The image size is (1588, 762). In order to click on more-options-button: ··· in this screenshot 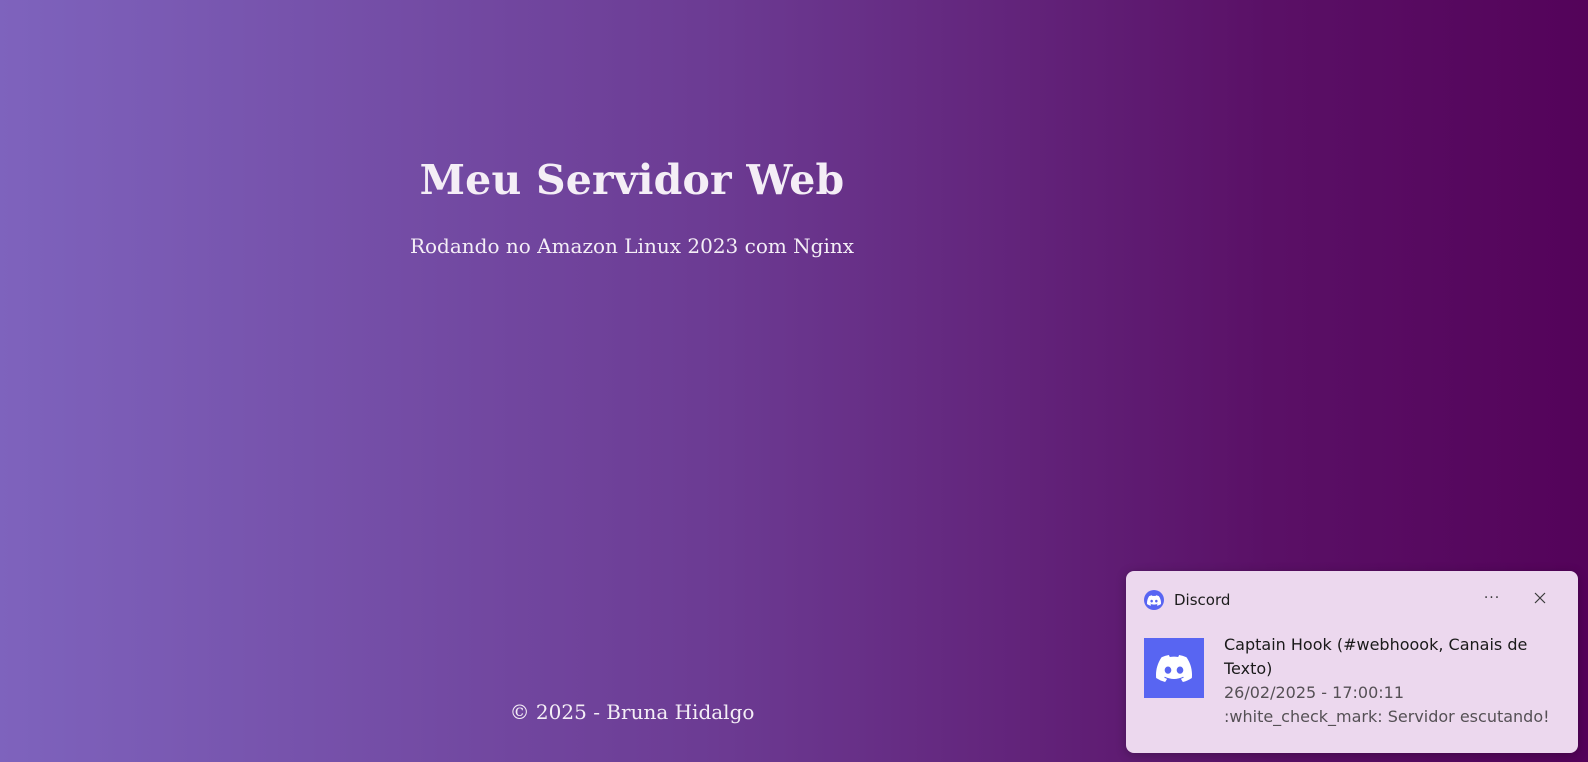, I will do `click(1492, 598)`.